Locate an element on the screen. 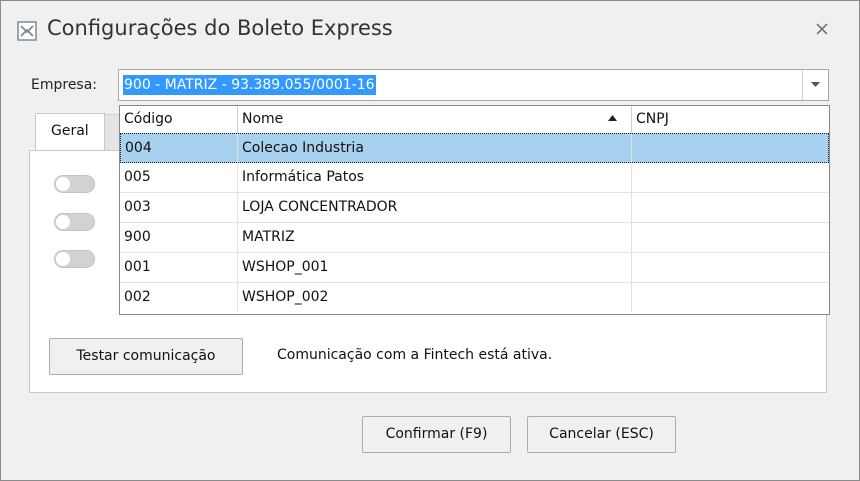 The height and width of the screenshot is (481, 860). empresa-combobox: 900 - MATRIZ - 93.389.055/0001-16 is located at coordinates (473, 85).